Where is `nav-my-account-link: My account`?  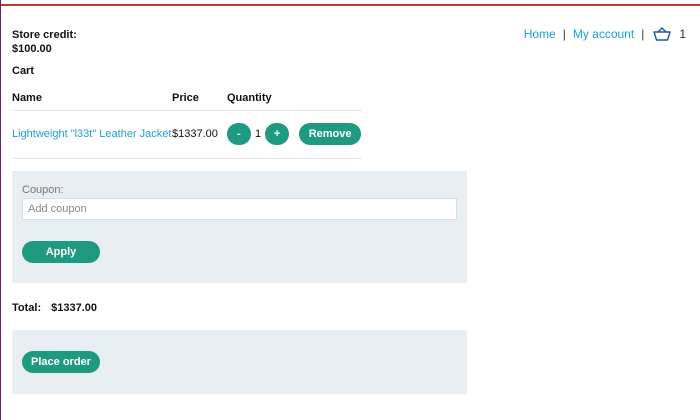
nav-my-account-link: My account is located at coordinates (603, 34).